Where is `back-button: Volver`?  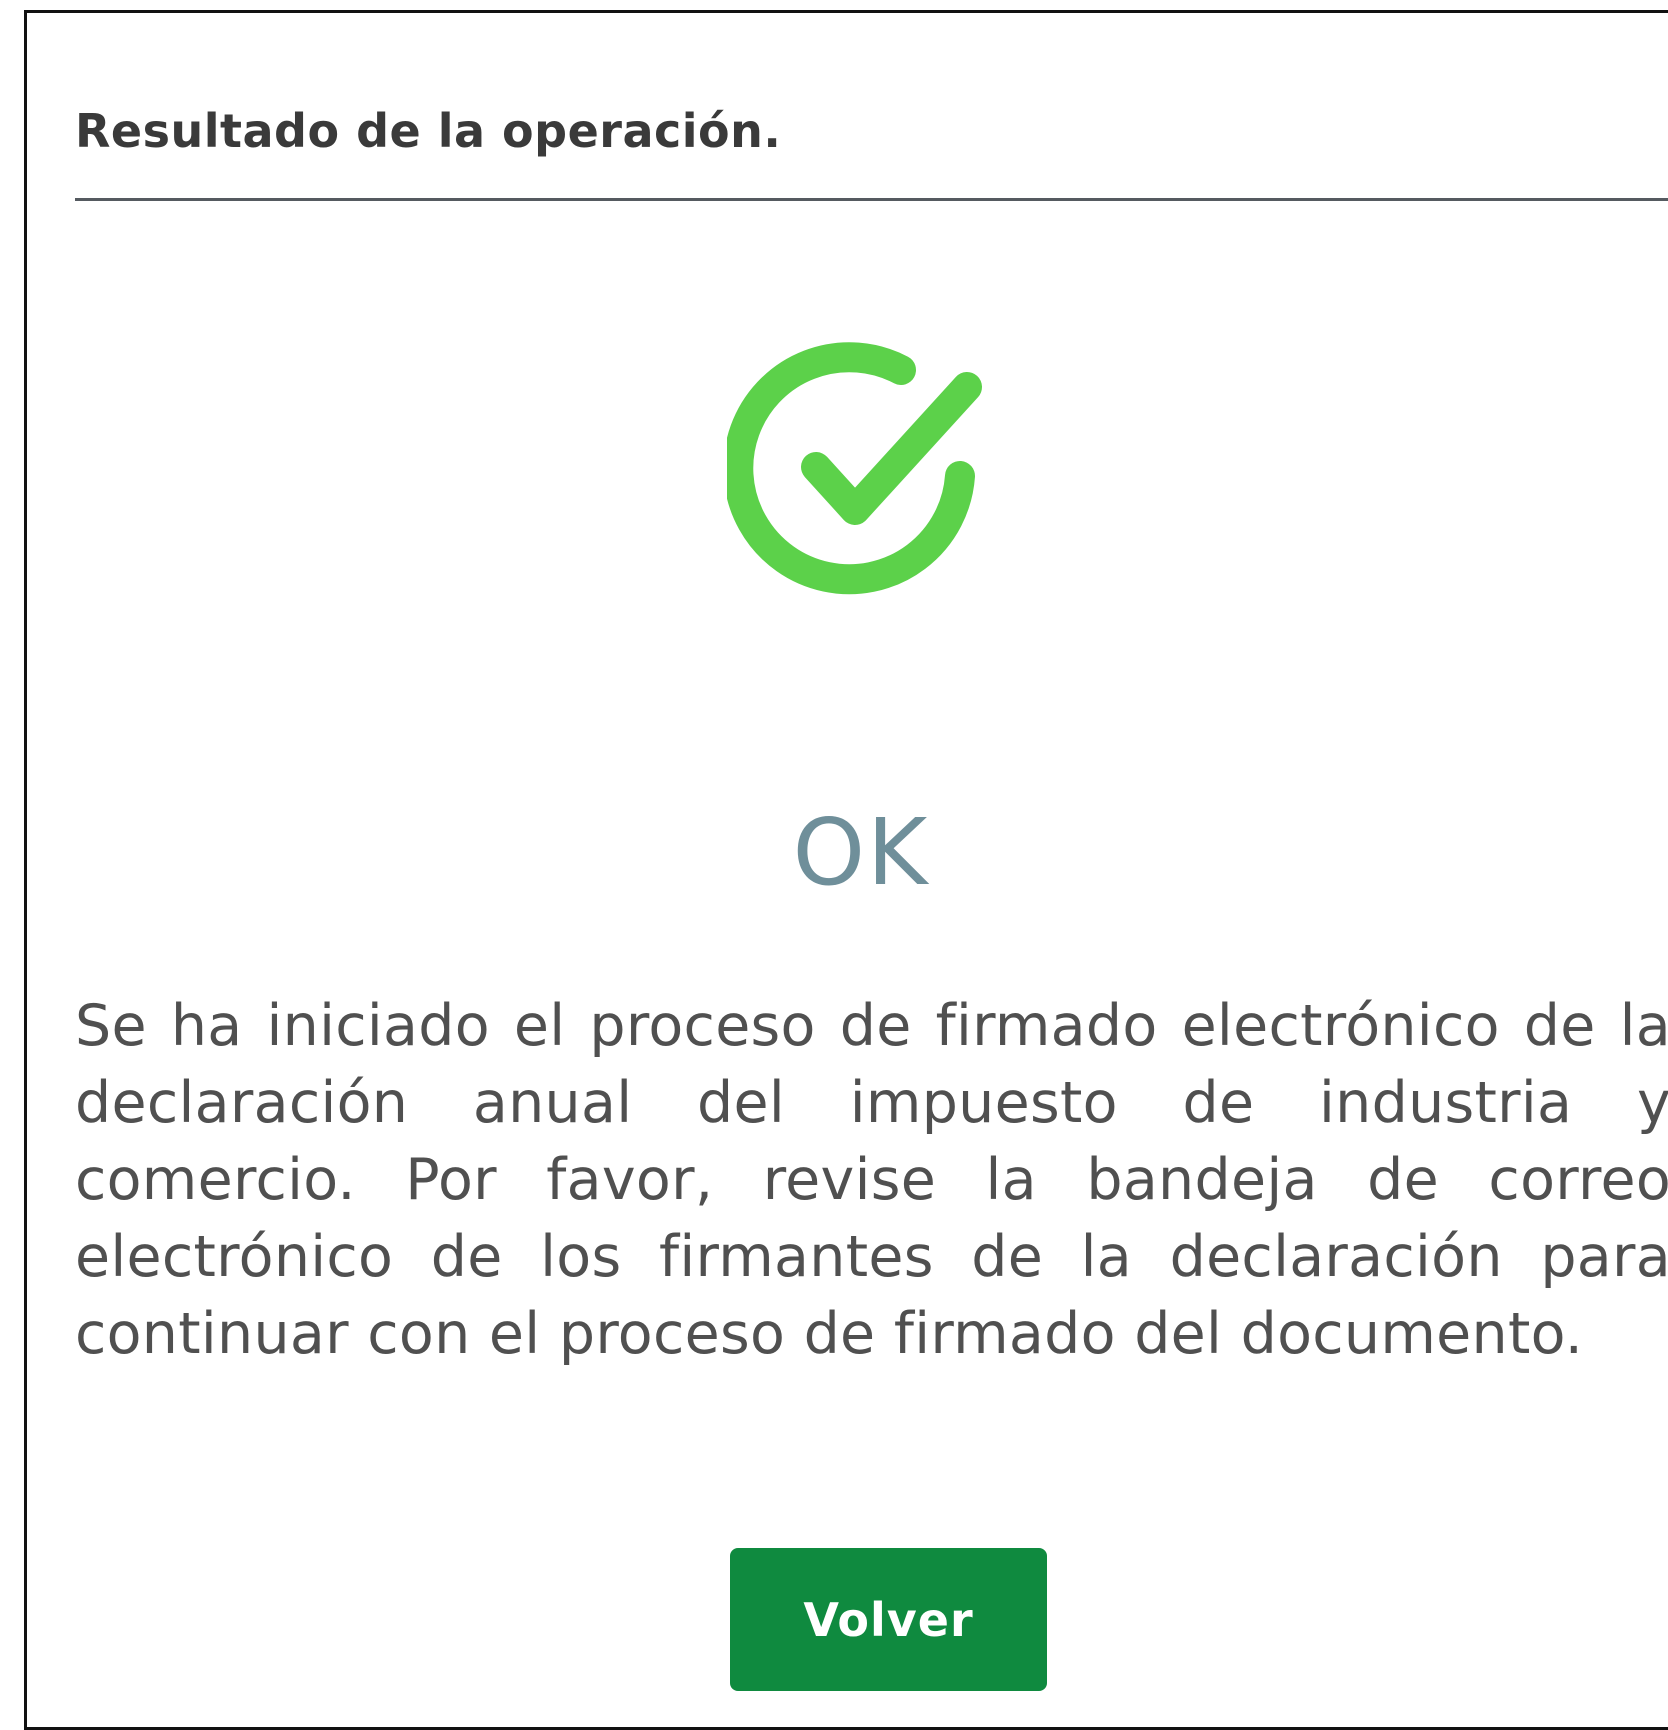
back-button: Volver is located at coordinates (888, 1619).